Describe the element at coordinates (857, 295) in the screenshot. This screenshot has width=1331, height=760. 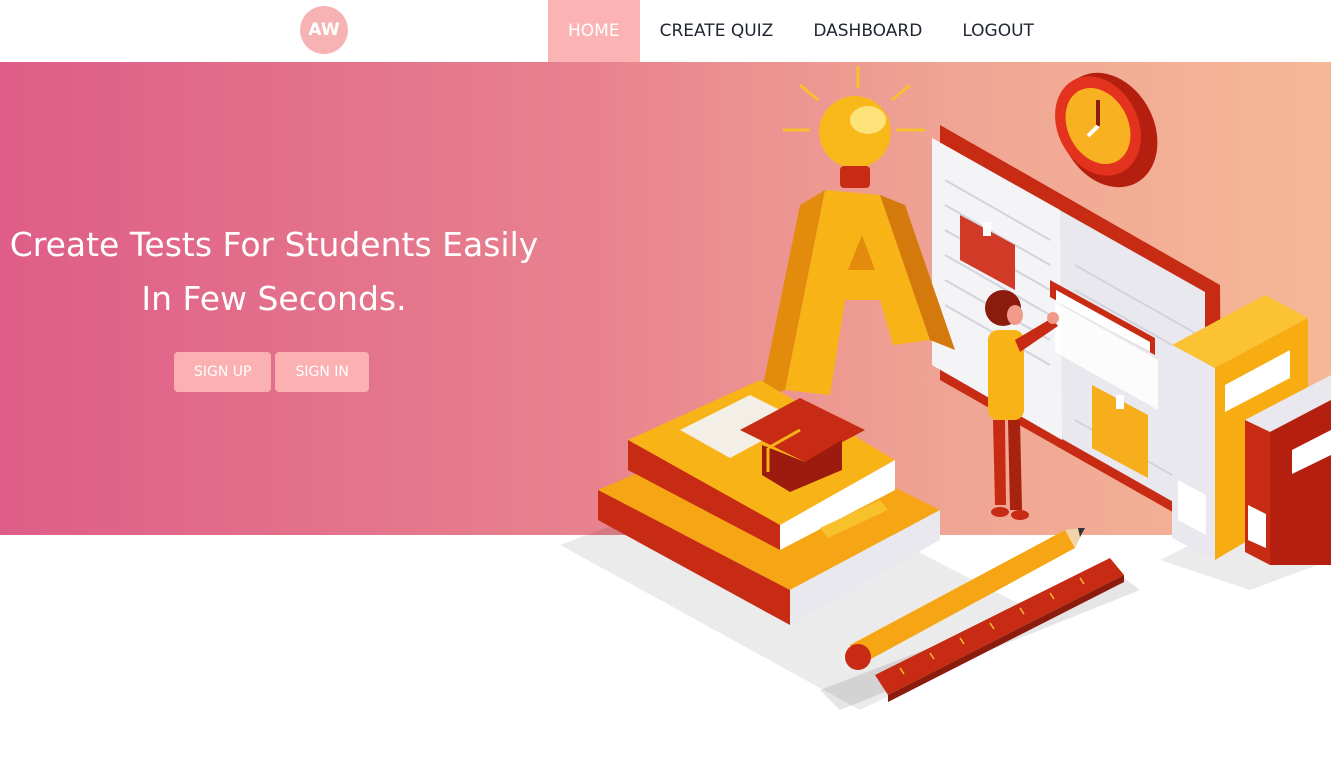
I see `letter-a-block` at that location.